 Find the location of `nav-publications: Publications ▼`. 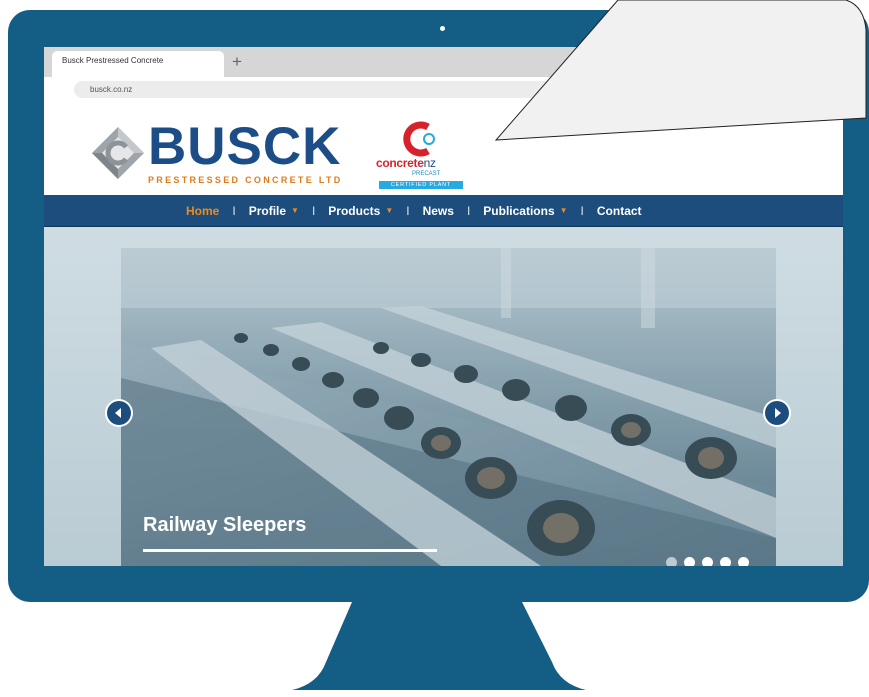

nav-publications: Publications ▼ is located at coordinates (525, 211).